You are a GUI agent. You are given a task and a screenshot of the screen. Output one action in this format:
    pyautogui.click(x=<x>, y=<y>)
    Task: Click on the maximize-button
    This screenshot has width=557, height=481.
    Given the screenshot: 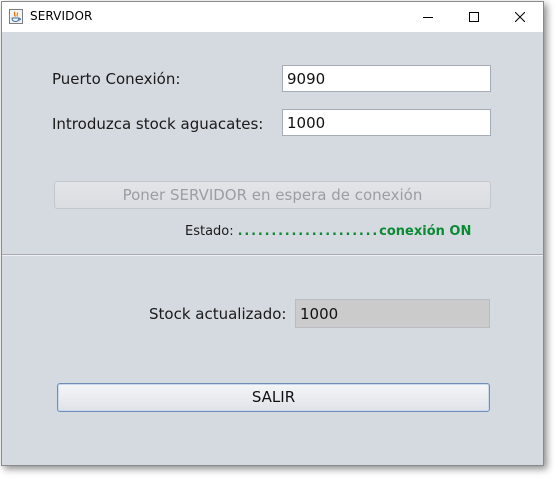 What is the action you would take?
    pyautogui.click(x=474, y=17)
    